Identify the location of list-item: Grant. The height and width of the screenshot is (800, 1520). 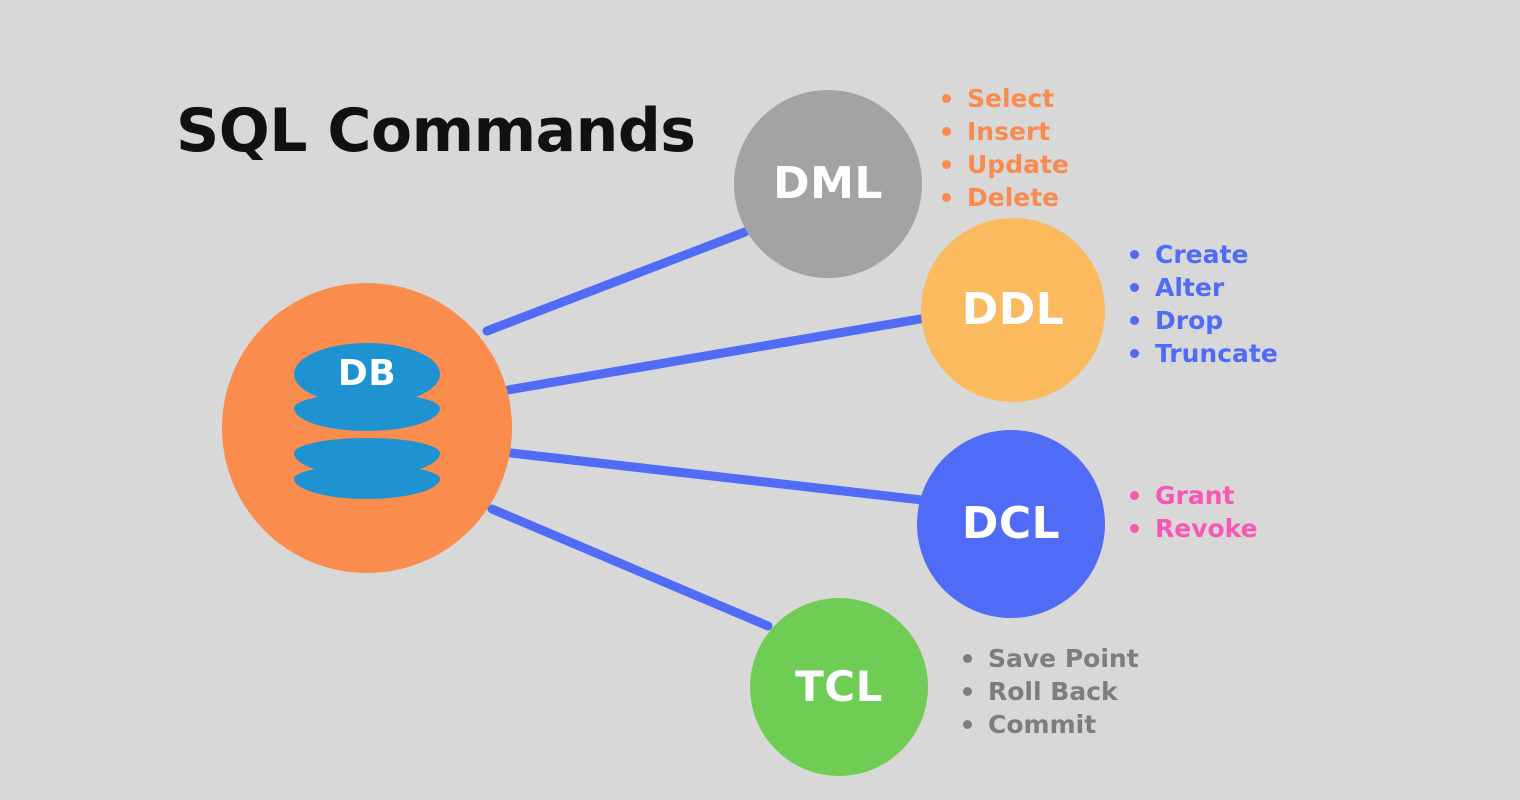
(1194, 495).